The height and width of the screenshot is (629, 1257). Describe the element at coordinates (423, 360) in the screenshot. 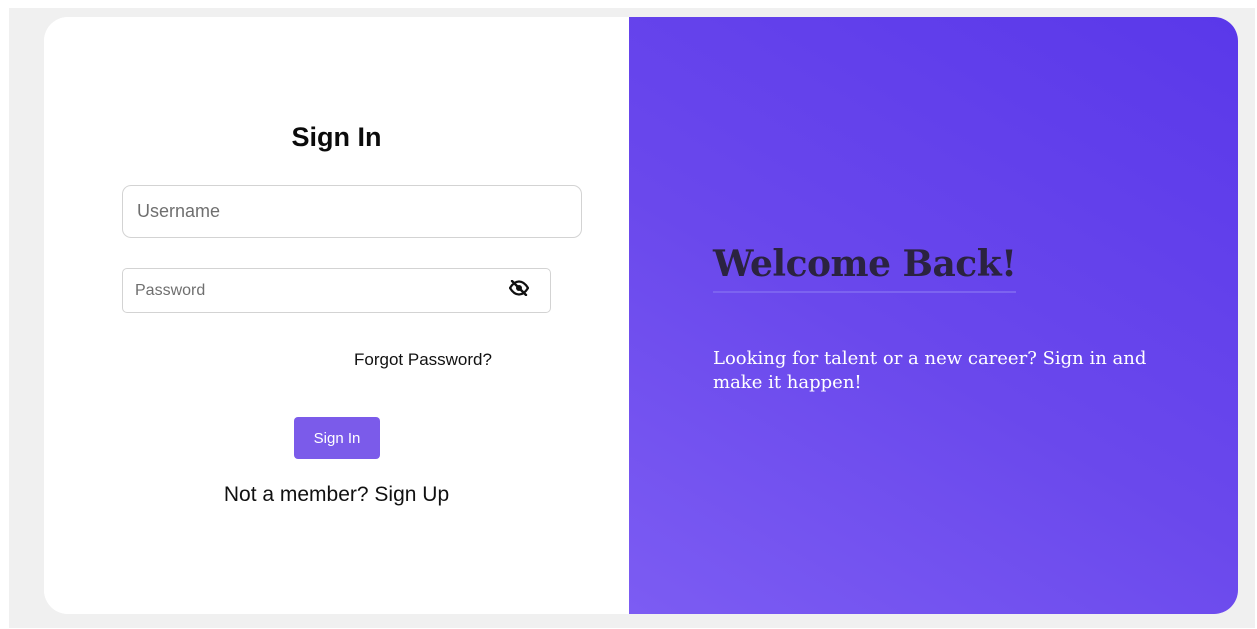

I see `forgot-password-link: Forgot Password?` at that location.